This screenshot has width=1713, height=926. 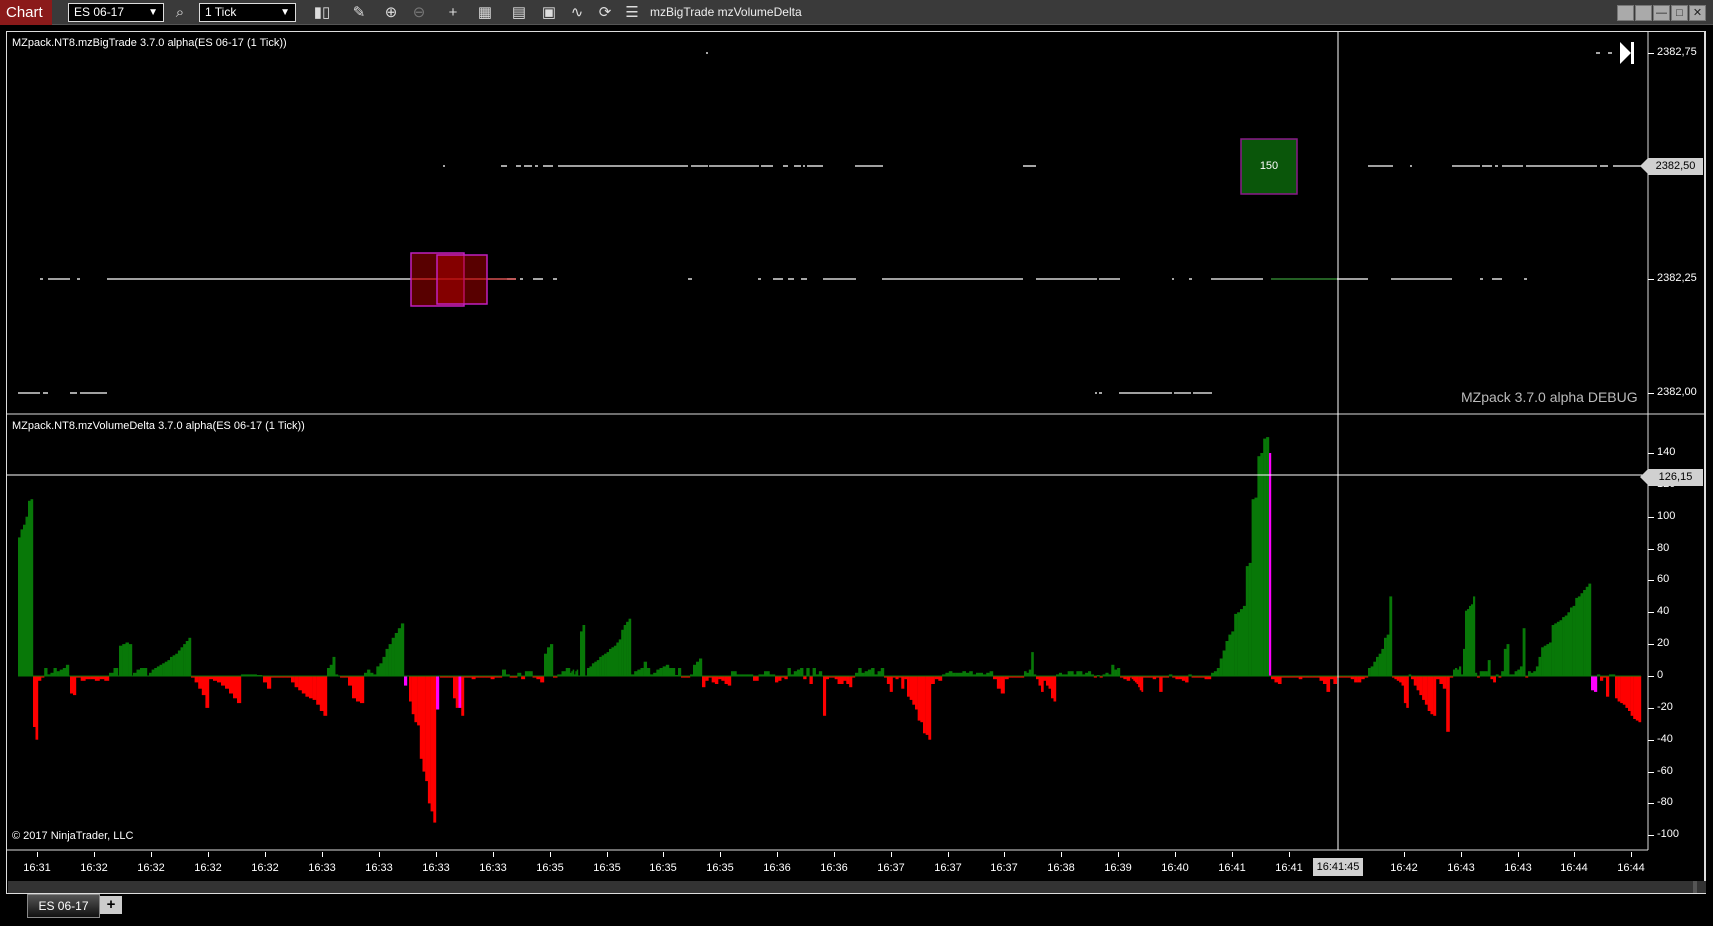 I want to click on scrollbar-thumb, so click(x=1695, y=887).